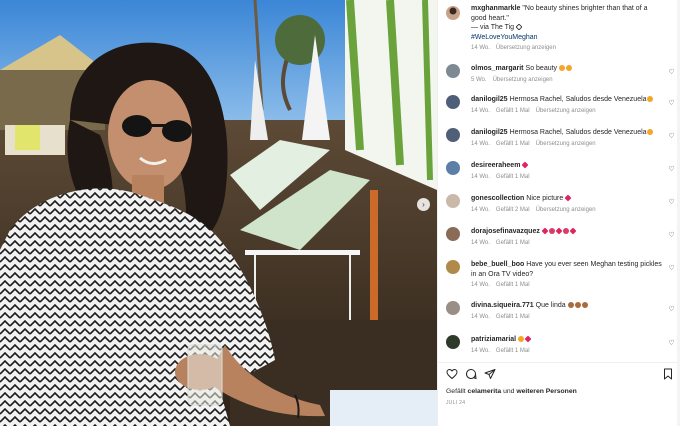 This screenshot has width=680, height=426. What do you see at coordinates (509, 391) in the screenshot?
I see `likes-middle: und` at bounding box center [509, 391].